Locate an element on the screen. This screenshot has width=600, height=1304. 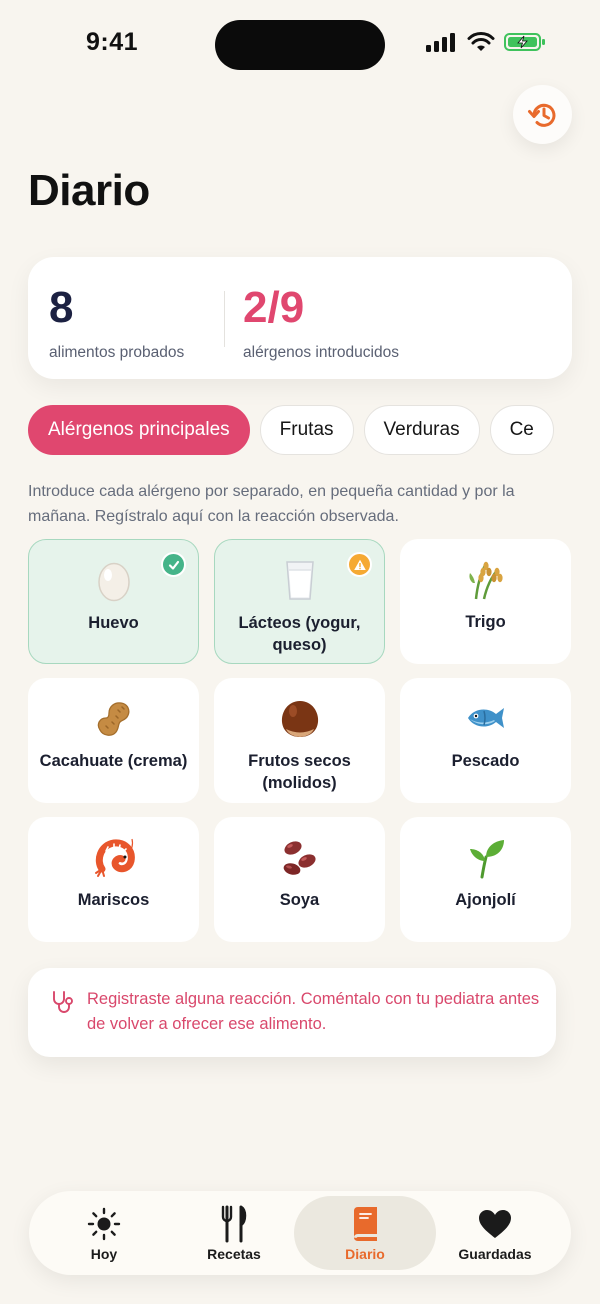
allergen-label: Soya is located at coordinates (299, 900).